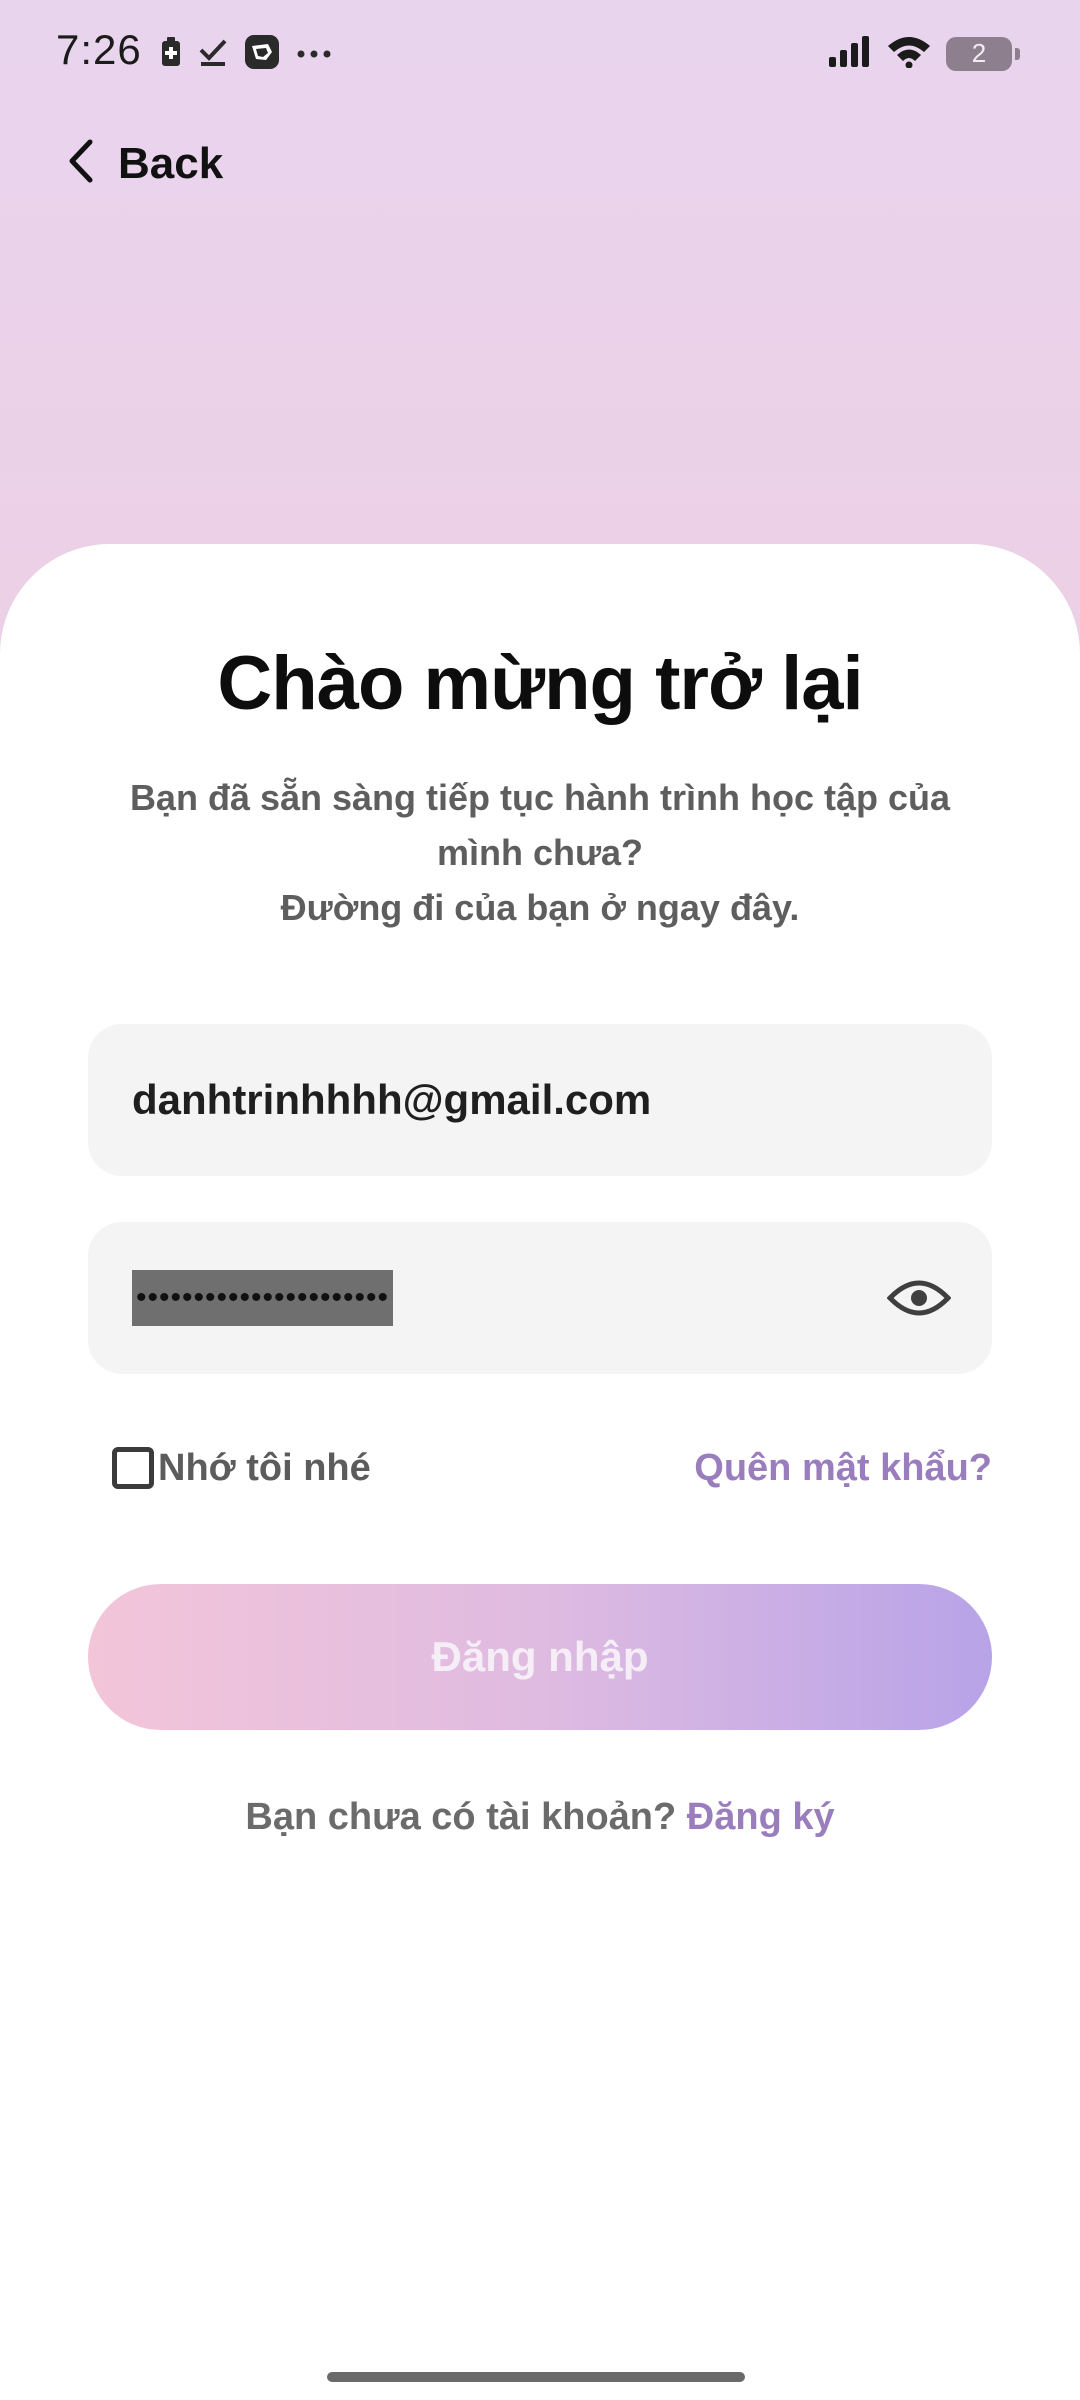  What do you see at coordinates (81, 163) in the screenshot?
I see `chevron-left-icon` at bounding box center [81, 163].